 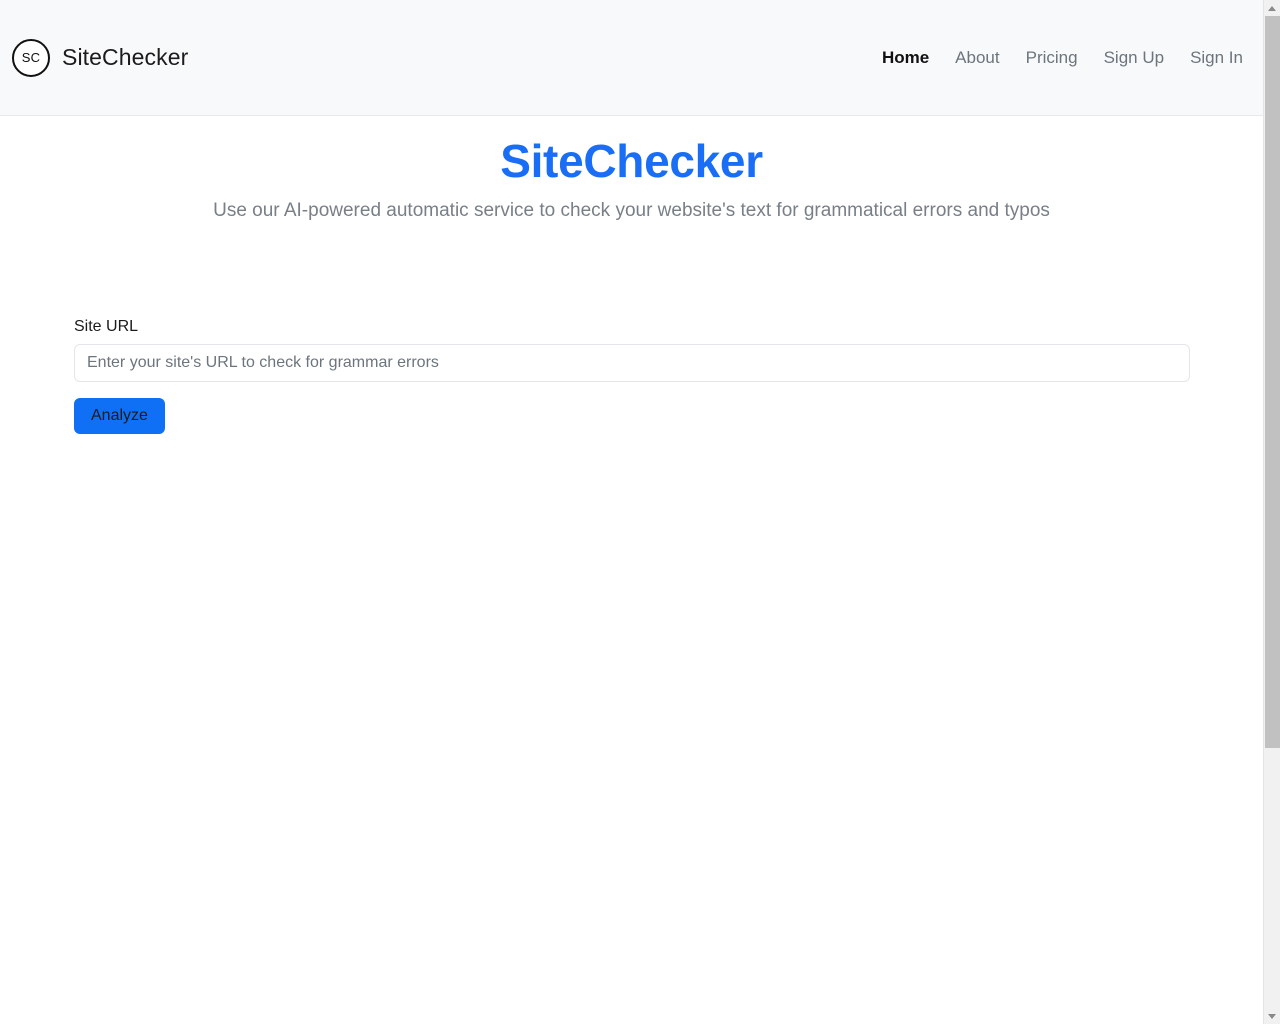 What do you see at coordinates (1052, 57) in the screenshot?
I see `nav-item-pricing: Pricing` at bounding box center [1052, 57].